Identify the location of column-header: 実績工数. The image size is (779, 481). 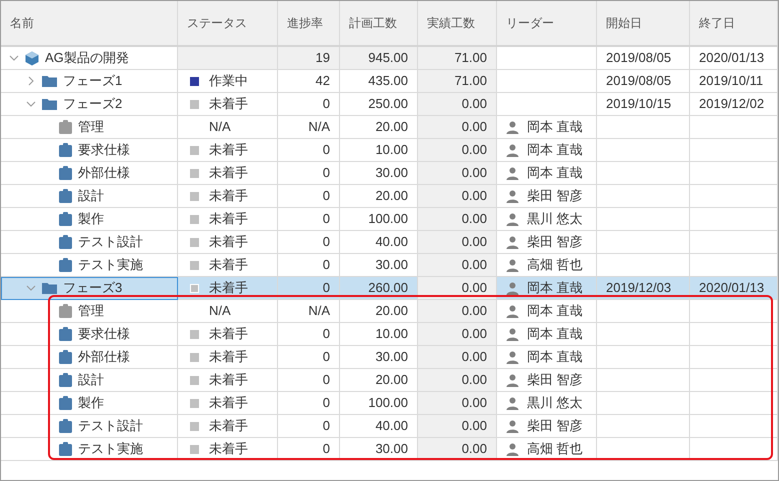
(457, 23).